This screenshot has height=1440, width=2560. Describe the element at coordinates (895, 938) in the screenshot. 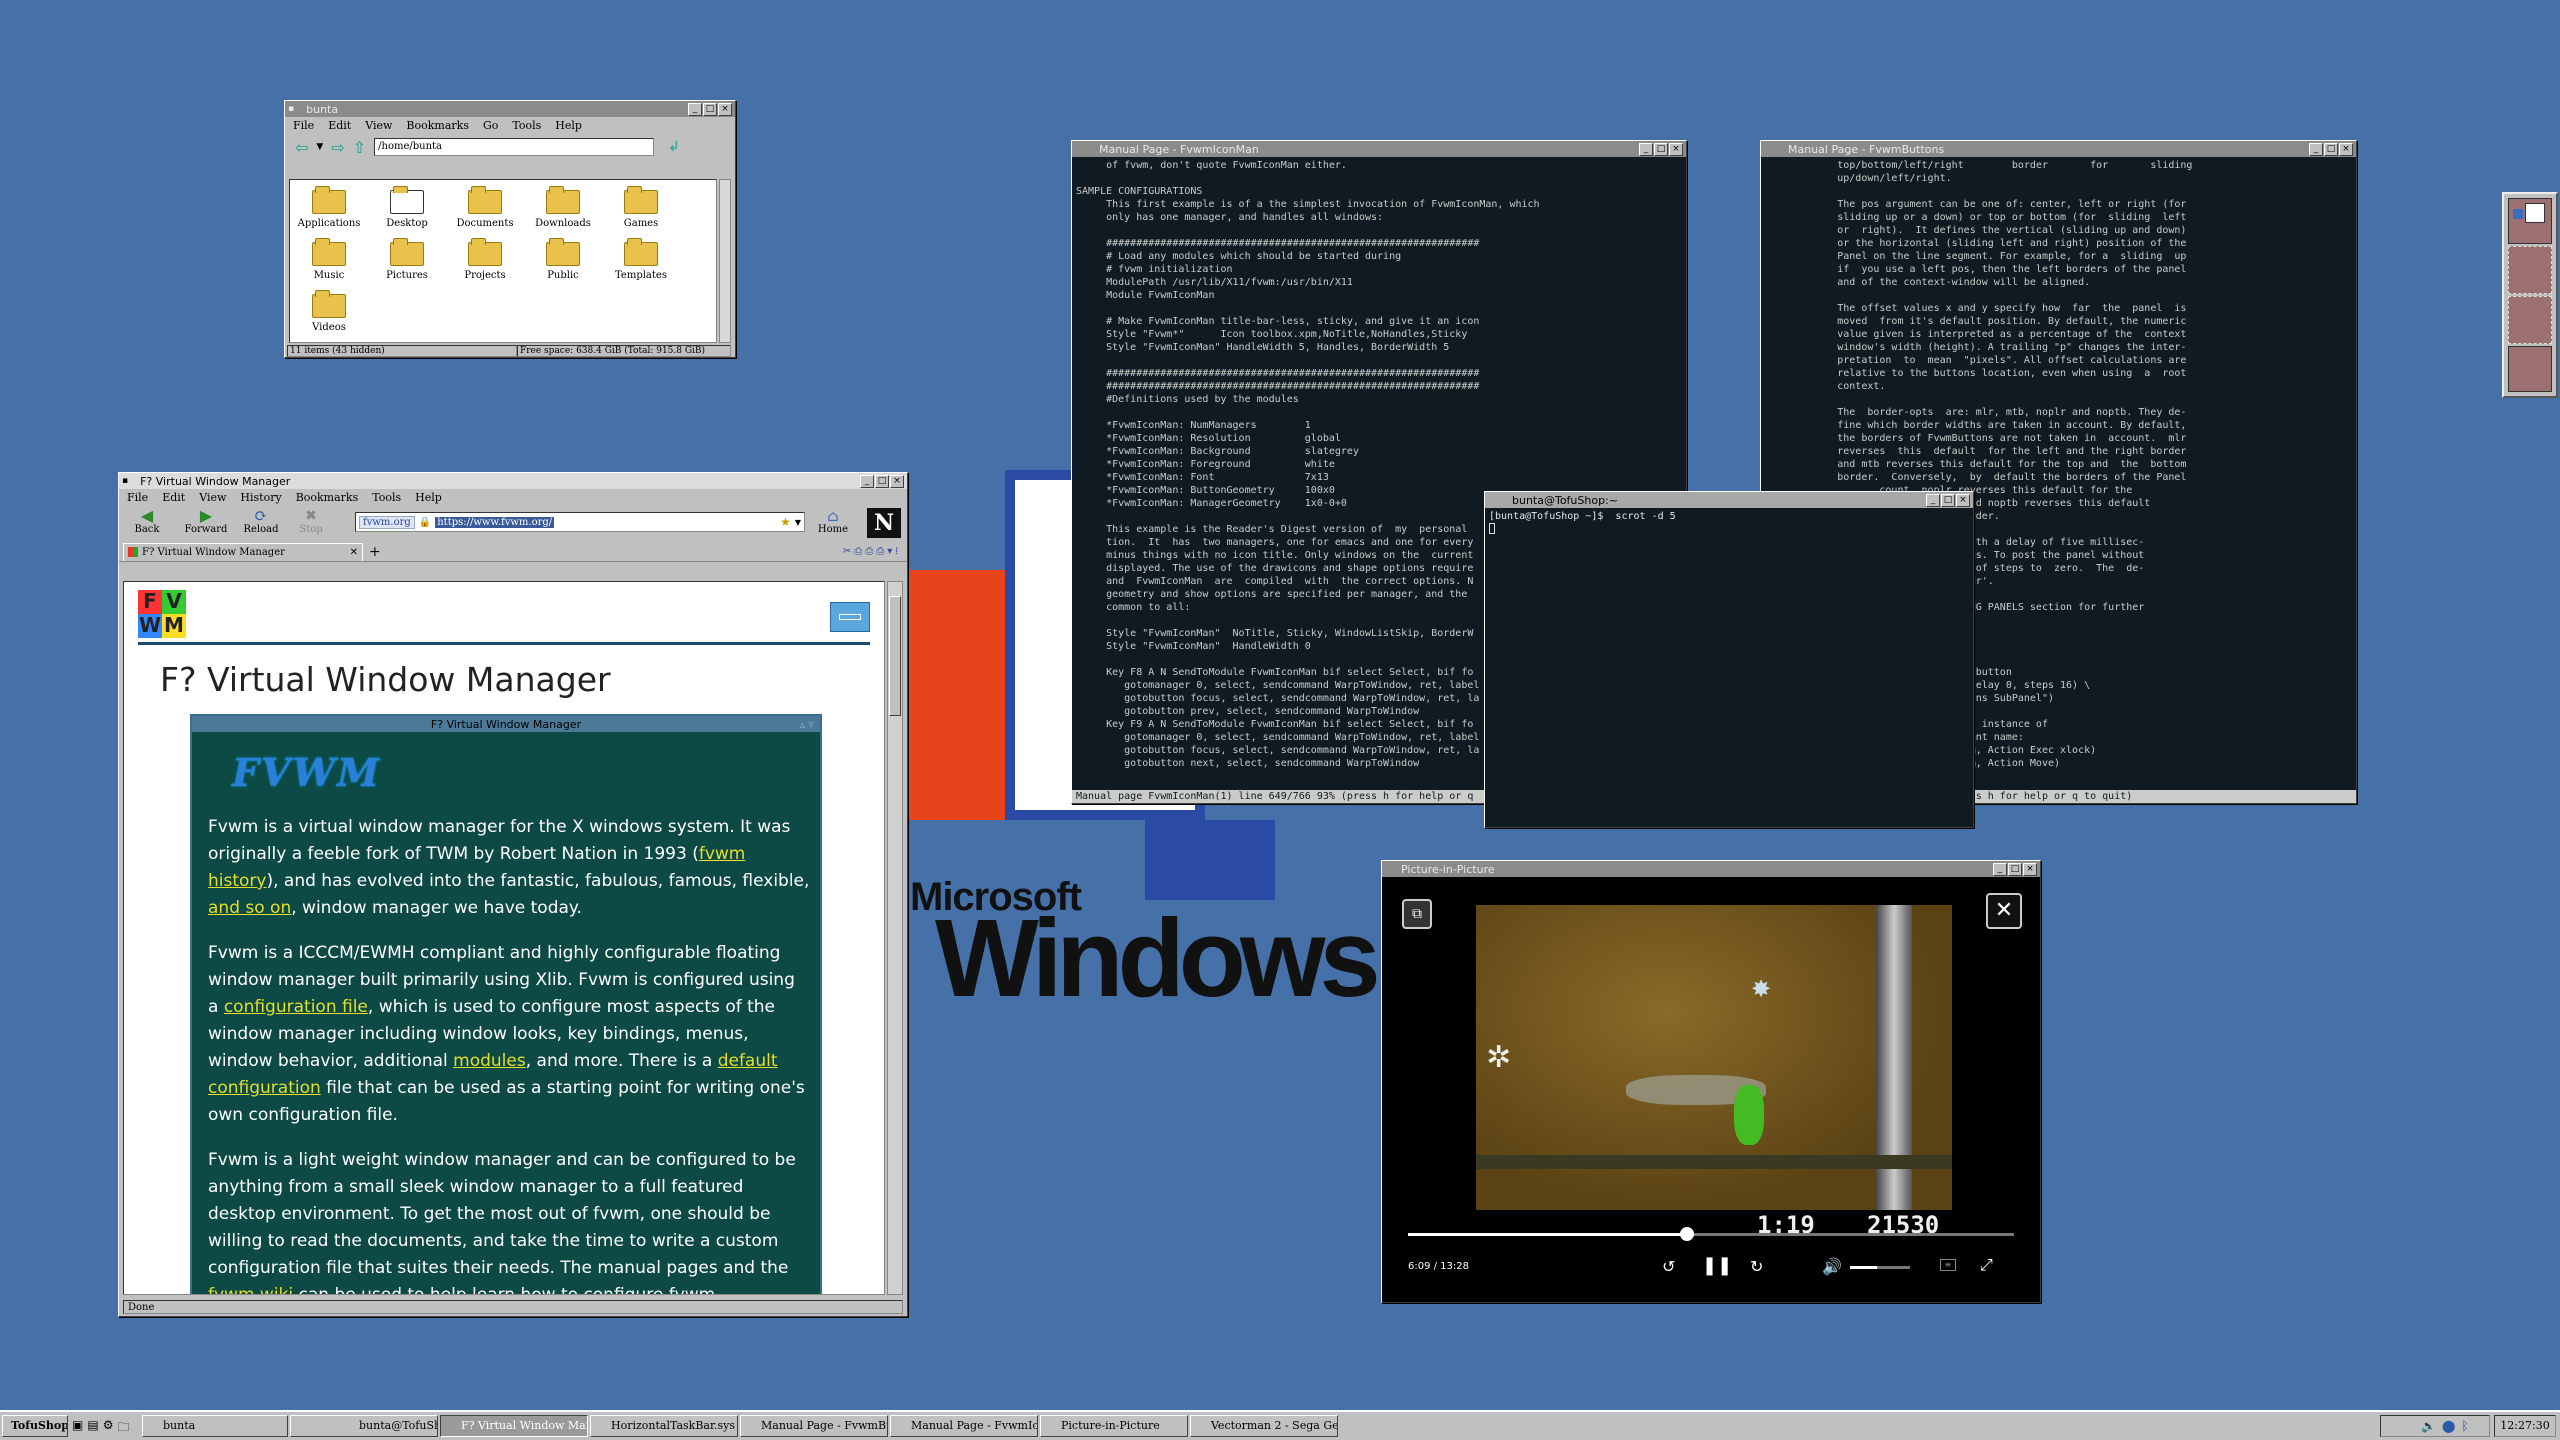

I see `web-scrollbar` at that location.